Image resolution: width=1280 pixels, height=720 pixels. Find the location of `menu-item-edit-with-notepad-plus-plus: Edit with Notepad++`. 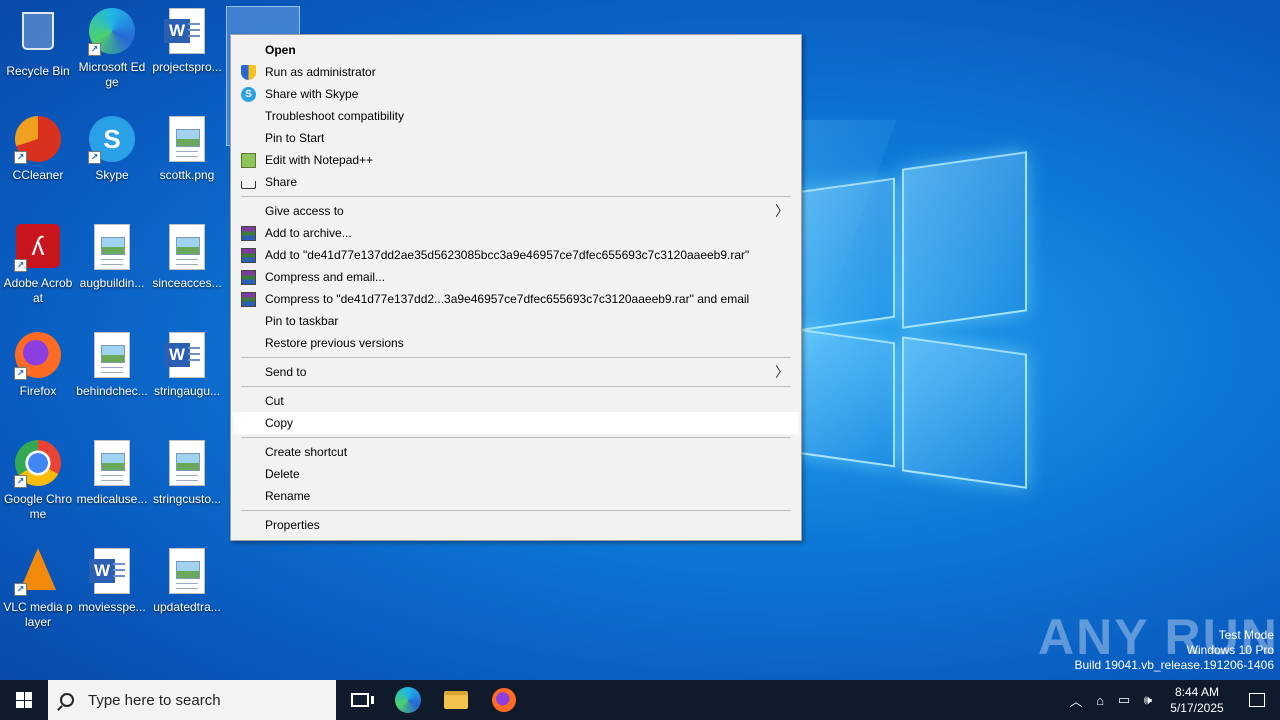

menu-item-edit-with-notepad-plus-plus: Edit with Notepad++ is located at coordinates (516, 160).